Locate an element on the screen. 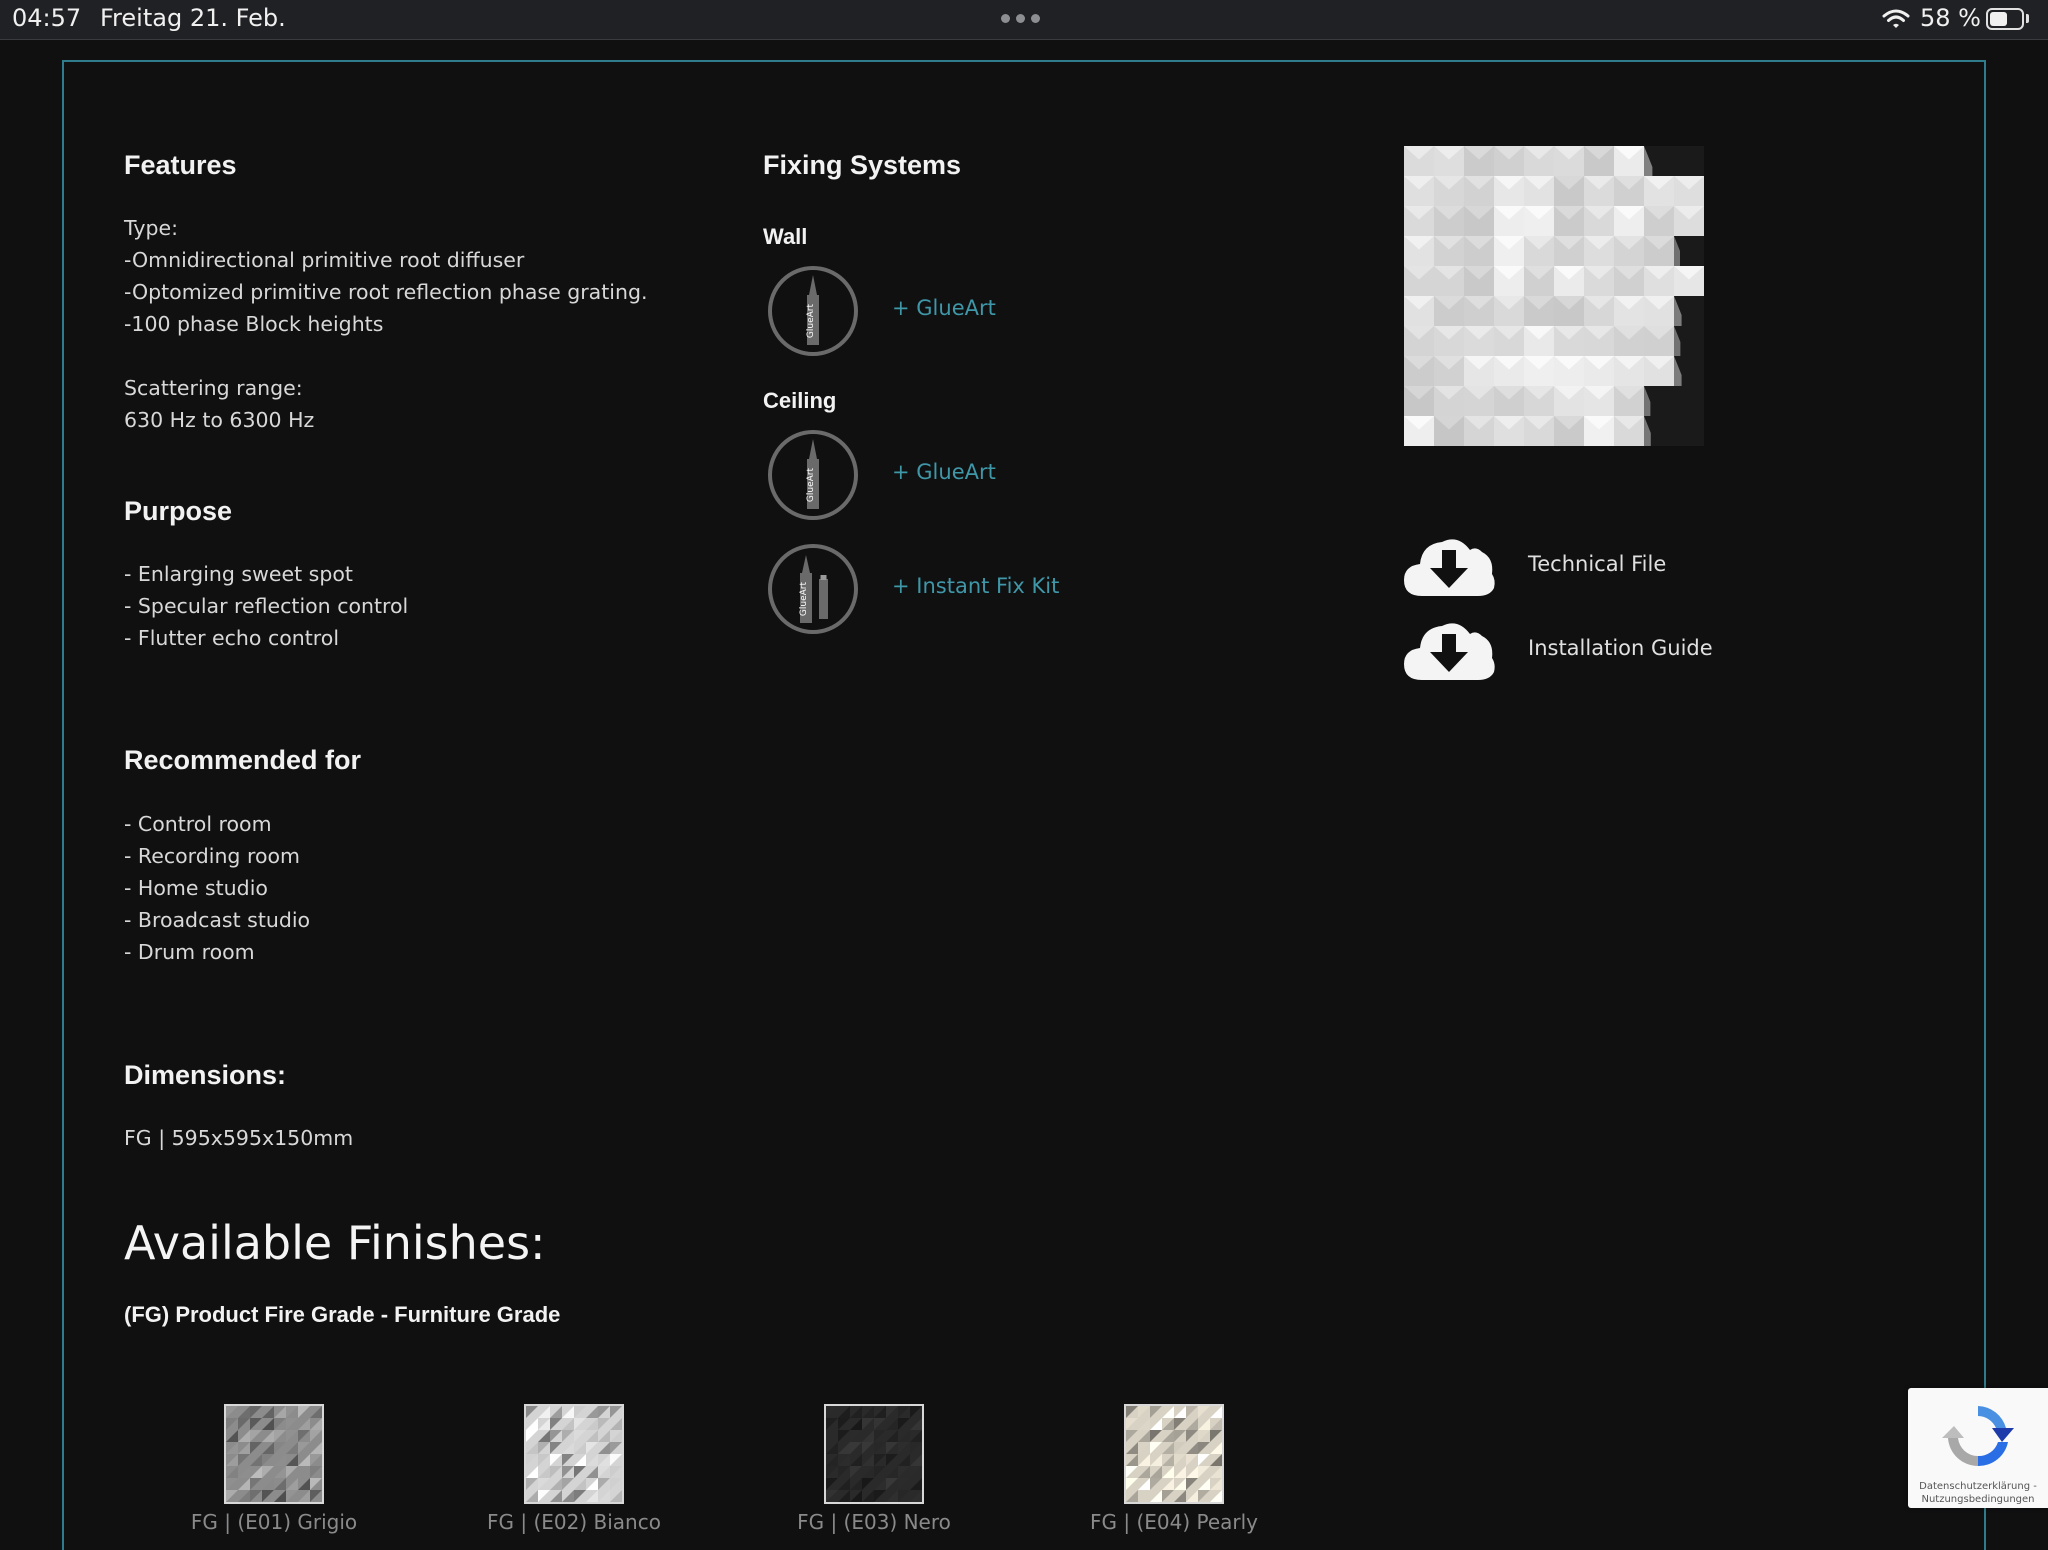 This screenshot has height=1550, width=2048. ceiling-glueart-link: + GlueArt is located at coordinates (944, 472).